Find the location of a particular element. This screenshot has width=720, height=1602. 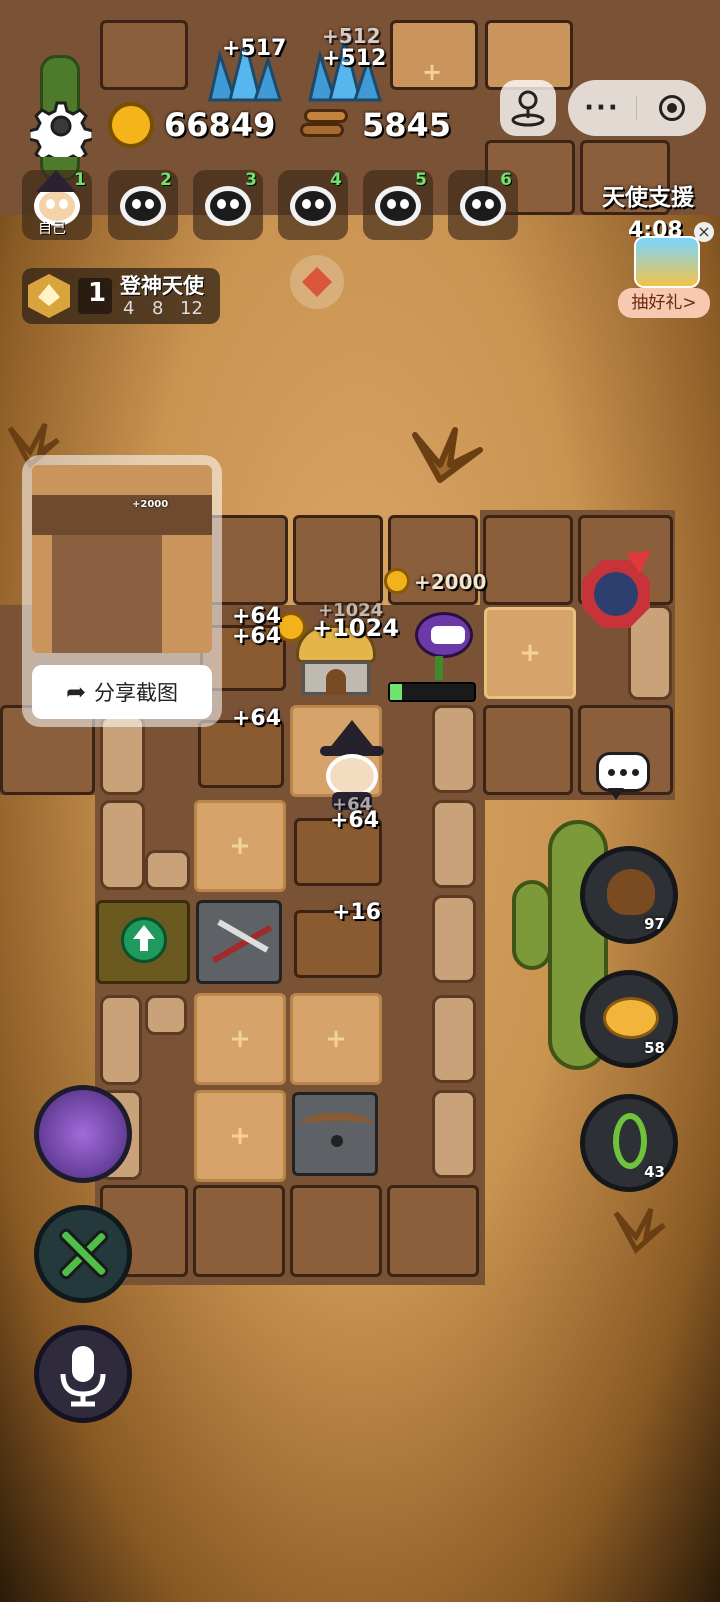

coins-counter: 66849 is located at coordinates (191, 125).